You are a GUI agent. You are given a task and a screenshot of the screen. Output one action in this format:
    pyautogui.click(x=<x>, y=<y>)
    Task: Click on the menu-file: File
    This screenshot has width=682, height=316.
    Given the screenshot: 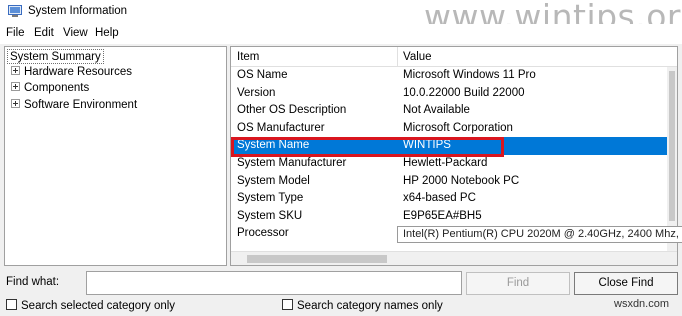 What is the action you would take?
    pyautogui.click(x=15, y=33)
    